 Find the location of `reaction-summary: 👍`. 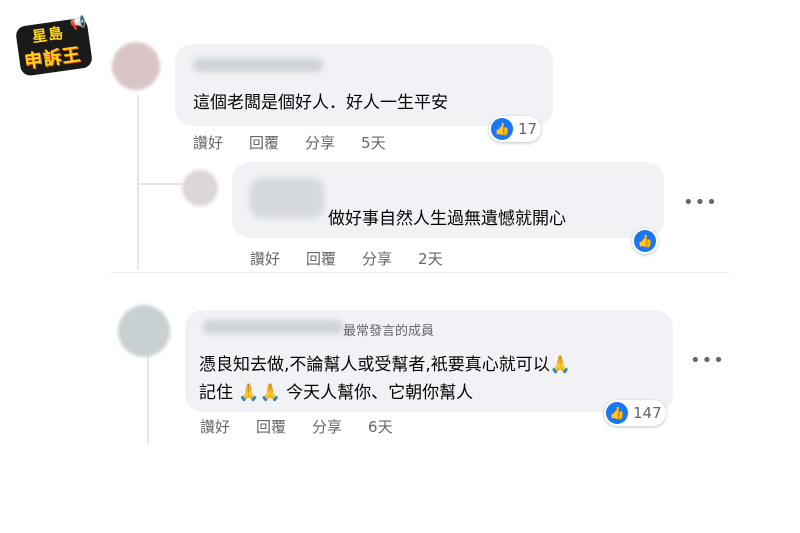

reaction-summary: 👍 is located at coordinates (645, 241).